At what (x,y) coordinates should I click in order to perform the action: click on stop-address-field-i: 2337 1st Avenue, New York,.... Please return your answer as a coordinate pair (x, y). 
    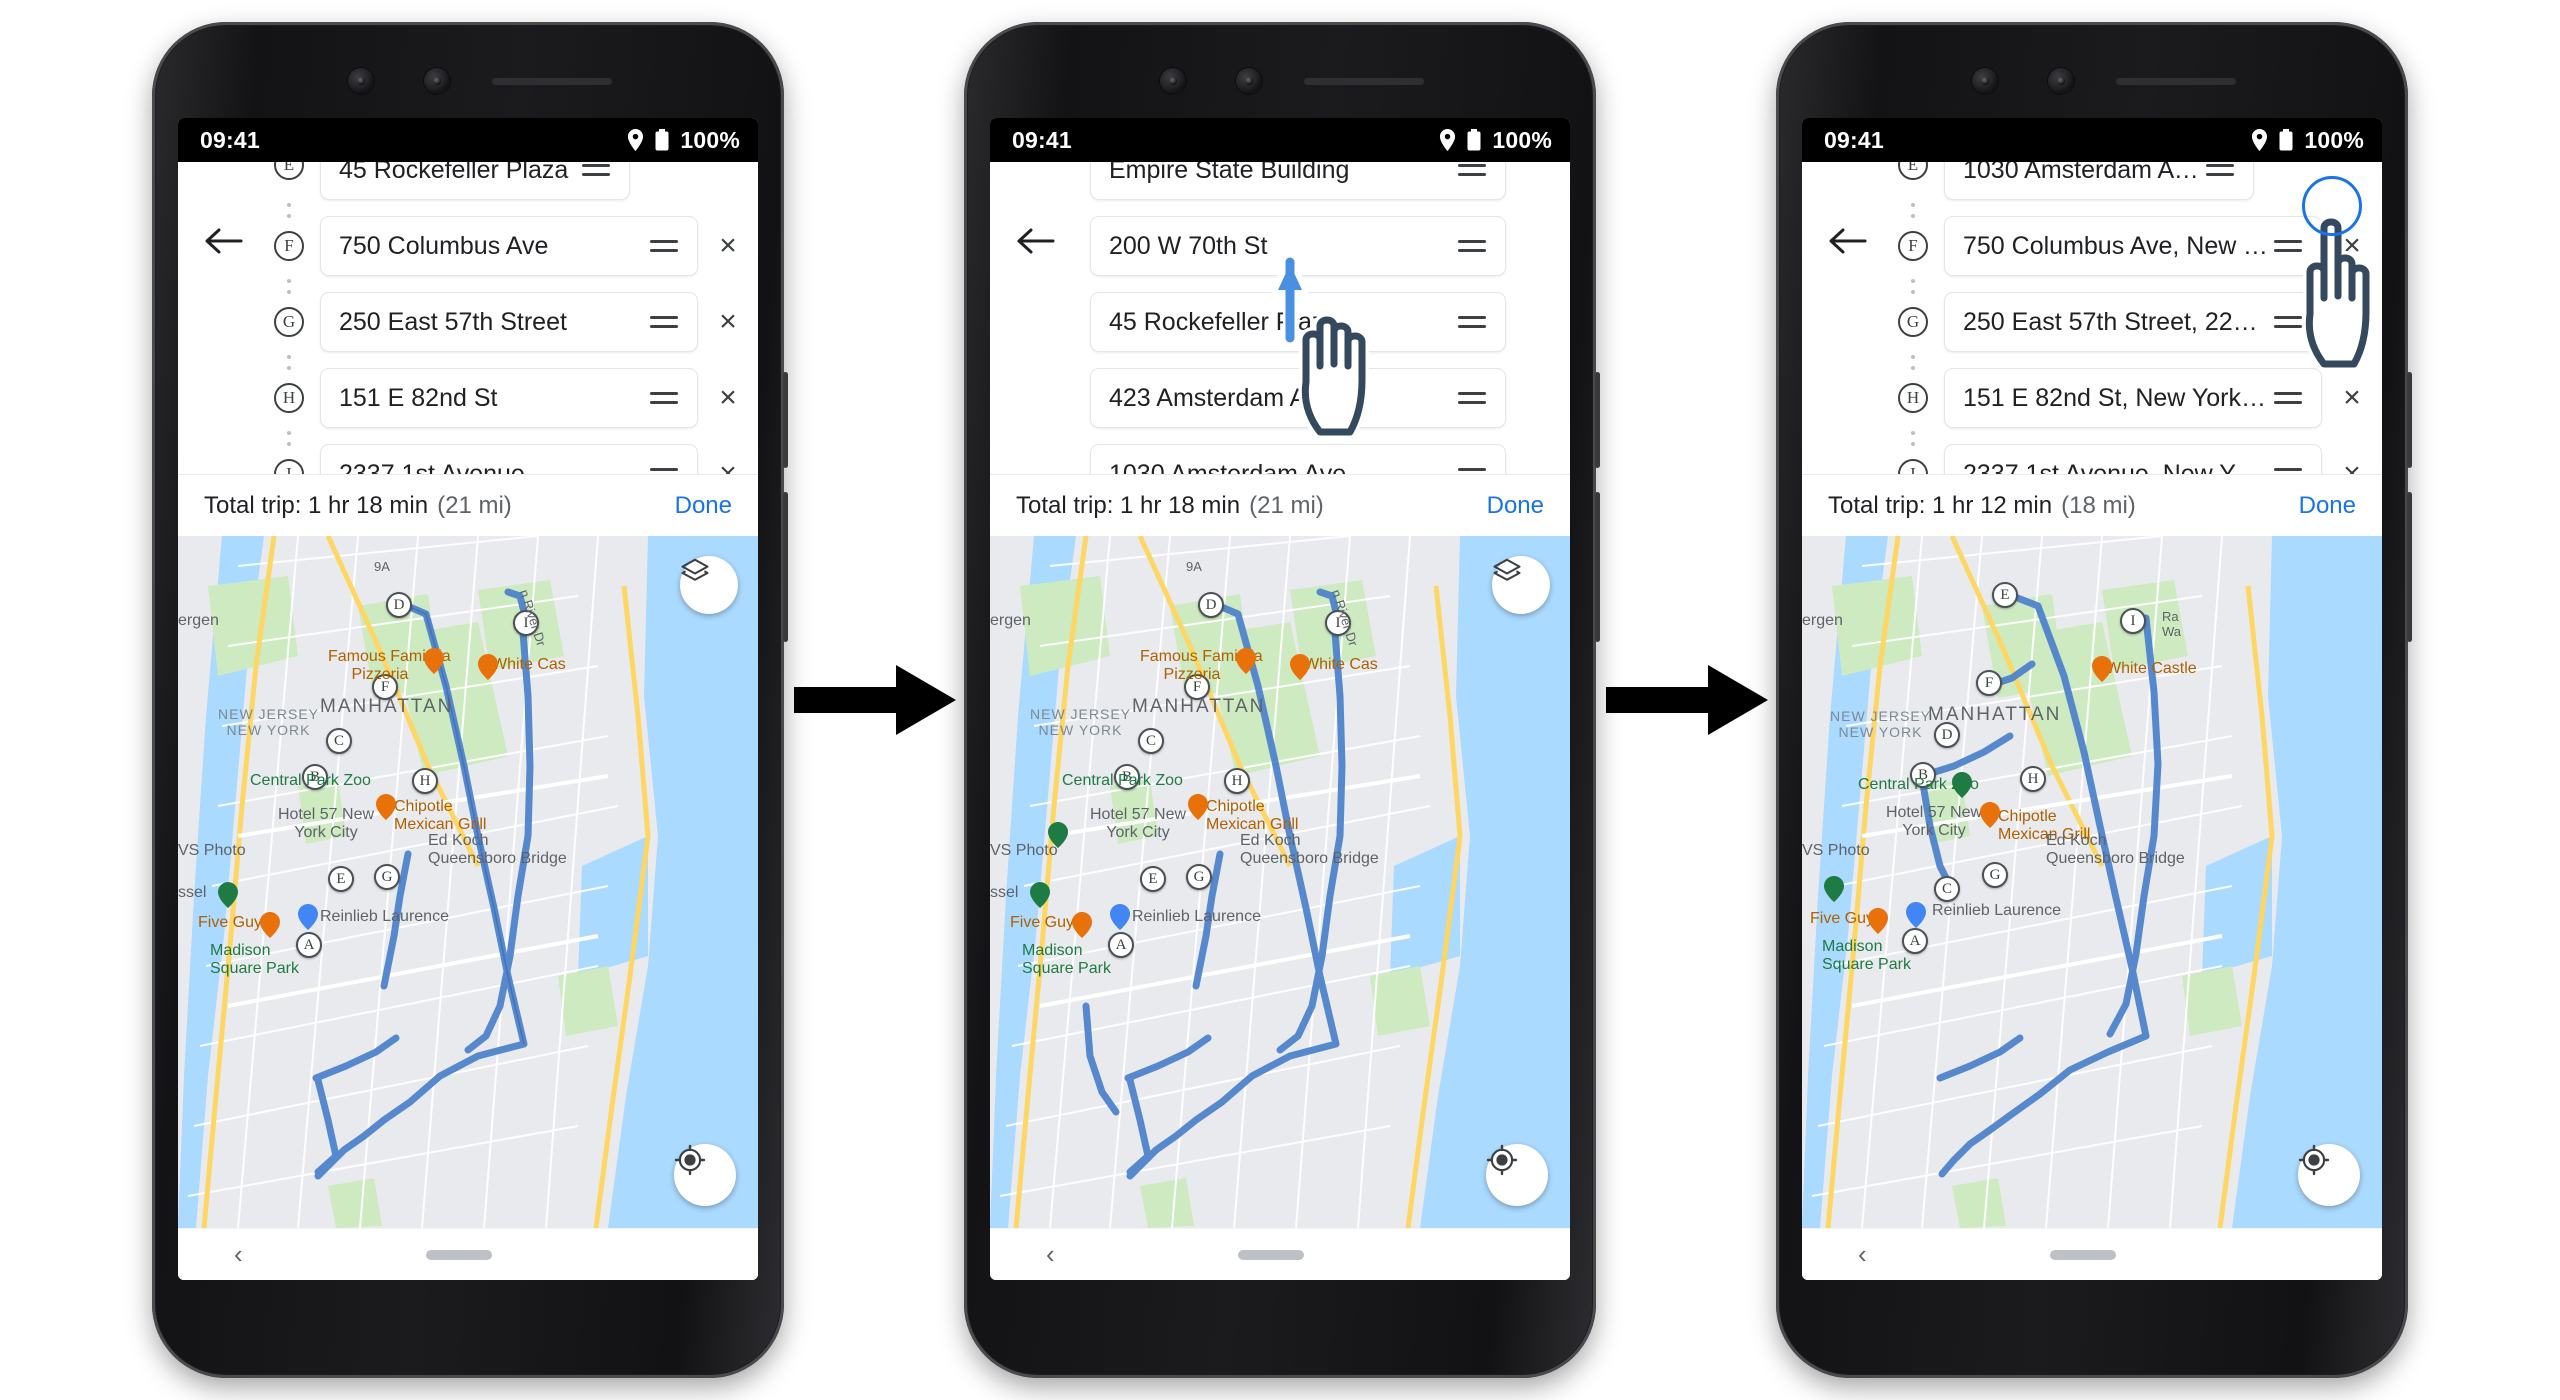
    Looking at the image, I should click on (2133, 459).